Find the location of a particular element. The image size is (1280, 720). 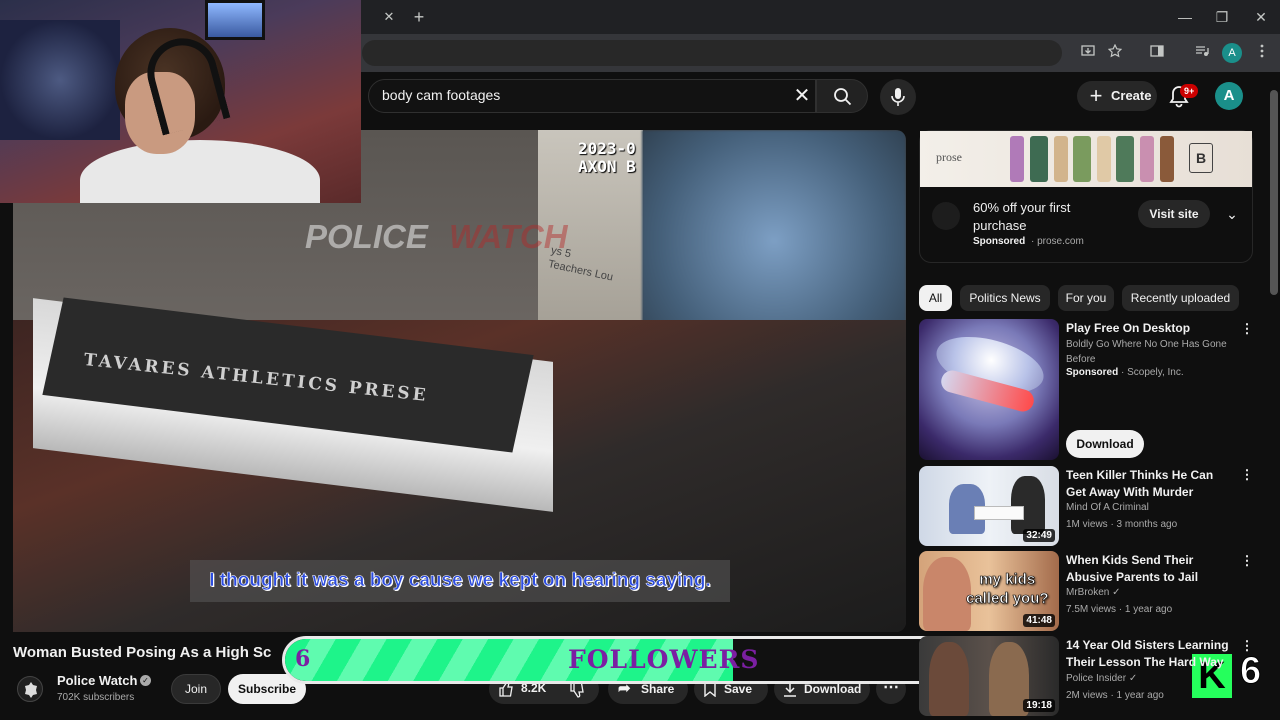

browser-profile-avatar: A is located at coordinates (1232, 53).